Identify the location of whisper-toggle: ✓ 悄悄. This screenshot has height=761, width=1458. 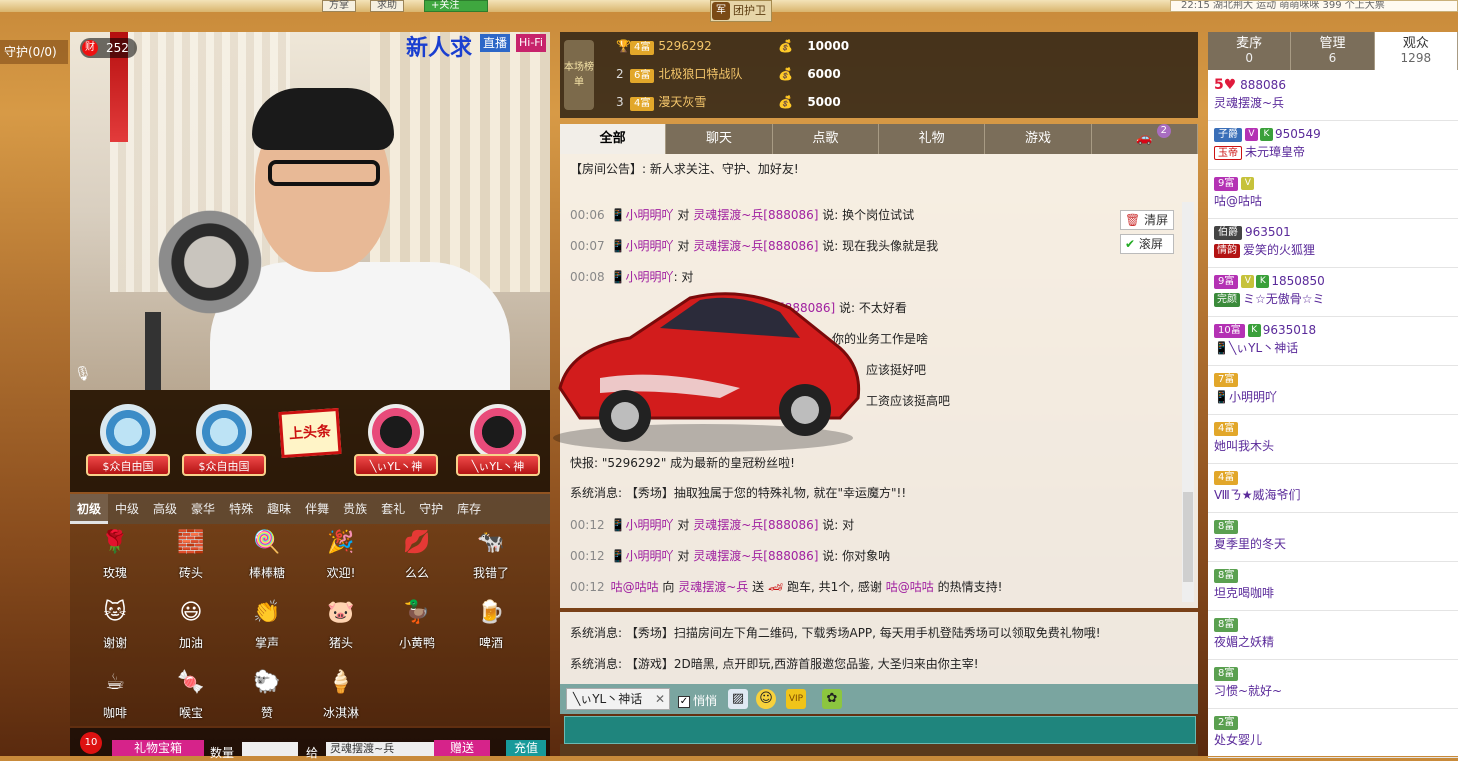
(697, 700).